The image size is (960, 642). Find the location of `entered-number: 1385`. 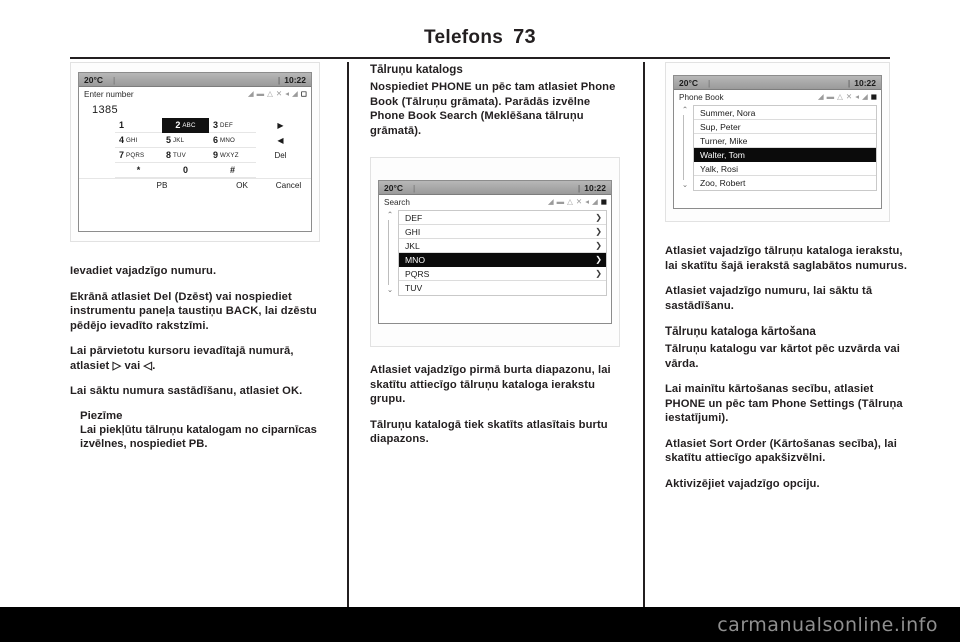

entered-number: 1385 is located at coordinates (105, 110).